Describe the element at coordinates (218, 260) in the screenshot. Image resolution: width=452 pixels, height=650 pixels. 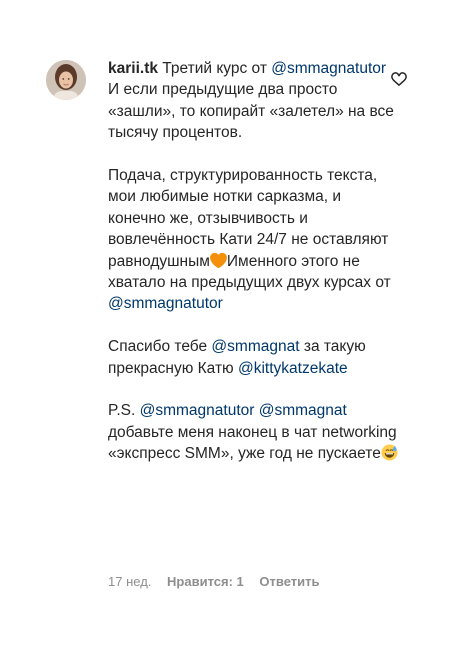
I see `orange-heart-icon` at that location.